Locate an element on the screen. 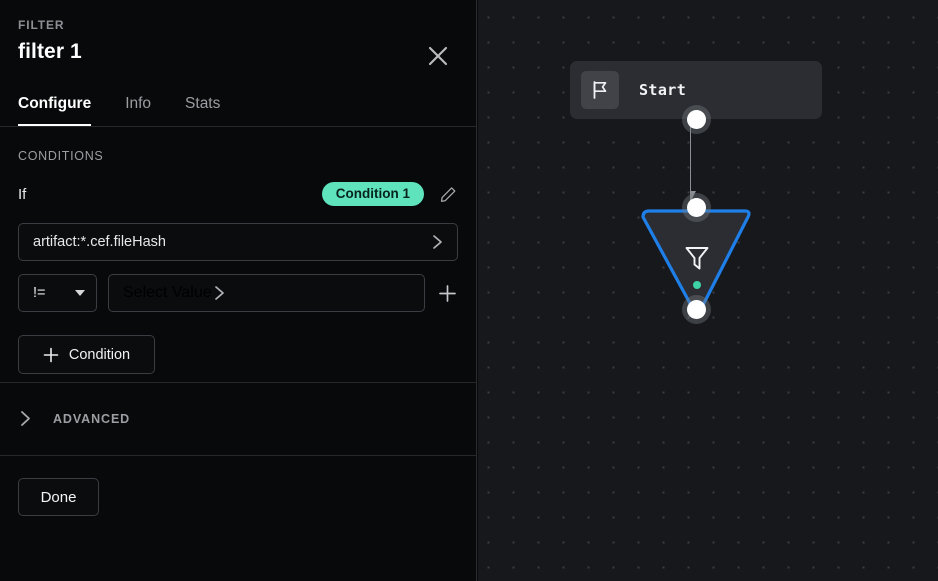 This screenshot has width=938, height=581. port-filter-input is located at coordinates (696, 207).